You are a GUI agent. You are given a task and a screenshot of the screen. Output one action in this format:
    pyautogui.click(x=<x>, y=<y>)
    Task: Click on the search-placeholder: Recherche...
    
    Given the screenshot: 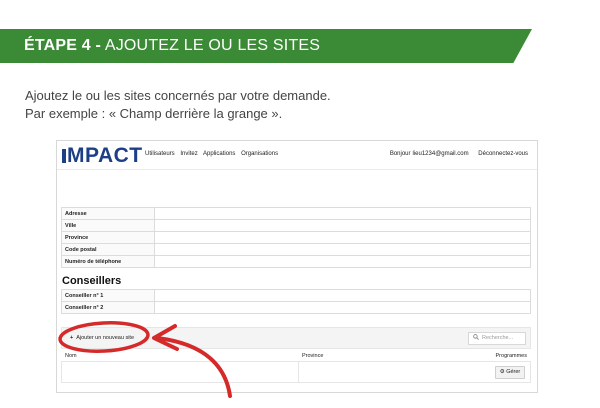 What is the action you would take?
    pyautogui.click(x=498, y=338)
    